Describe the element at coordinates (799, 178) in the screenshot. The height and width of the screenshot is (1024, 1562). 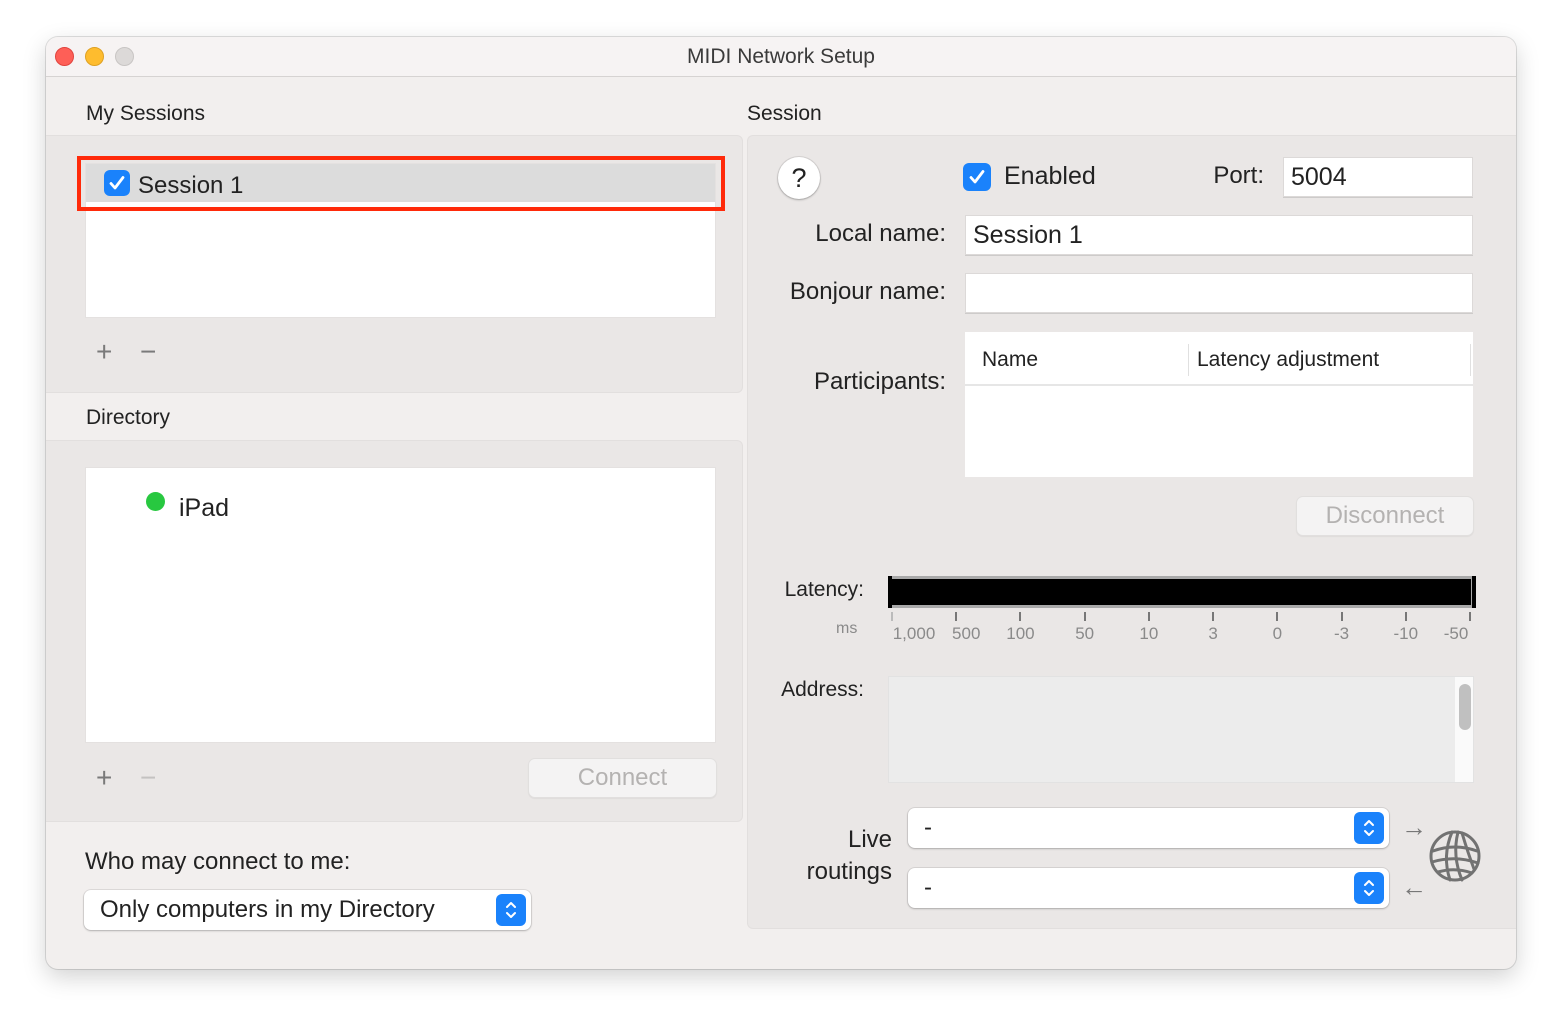
I see `help-button: ?` at that location.